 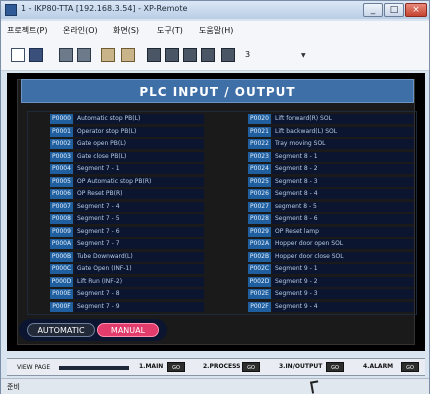 What do you see at coordinates (61, 256) in the screenshot?
I see `input-code: P000B` at bounding box center [61, 256].